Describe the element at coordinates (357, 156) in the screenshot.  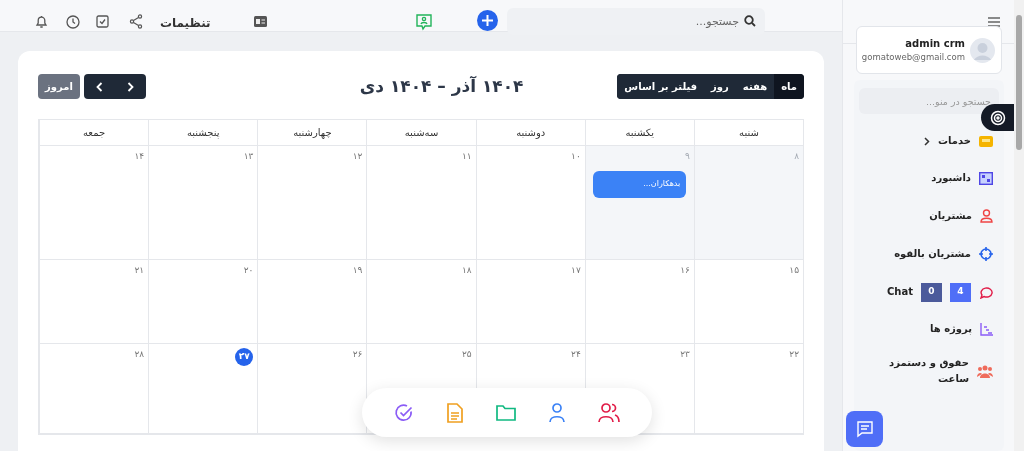
I see `day-number: ۱۲` at that location.